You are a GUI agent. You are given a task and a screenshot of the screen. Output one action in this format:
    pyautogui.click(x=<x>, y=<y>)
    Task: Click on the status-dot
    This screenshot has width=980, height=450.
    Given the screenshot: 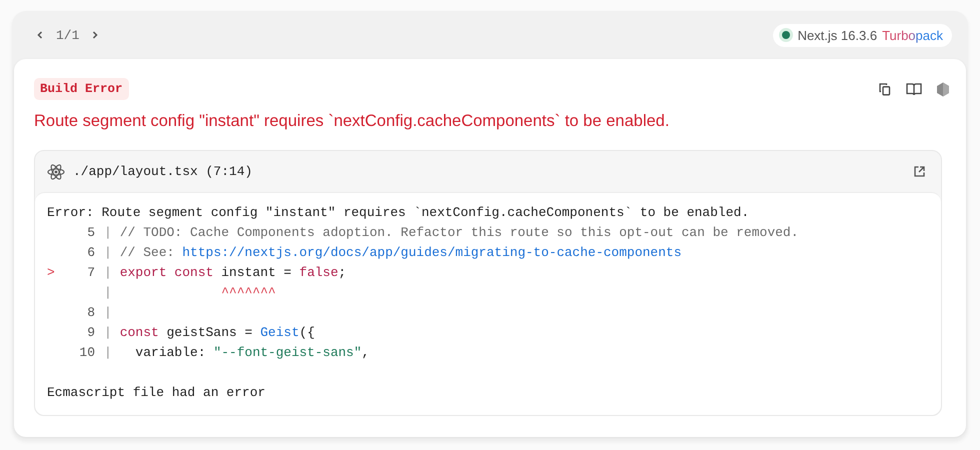 What is the action you would take?
    pyautogui.click(x=786, y=35)
    